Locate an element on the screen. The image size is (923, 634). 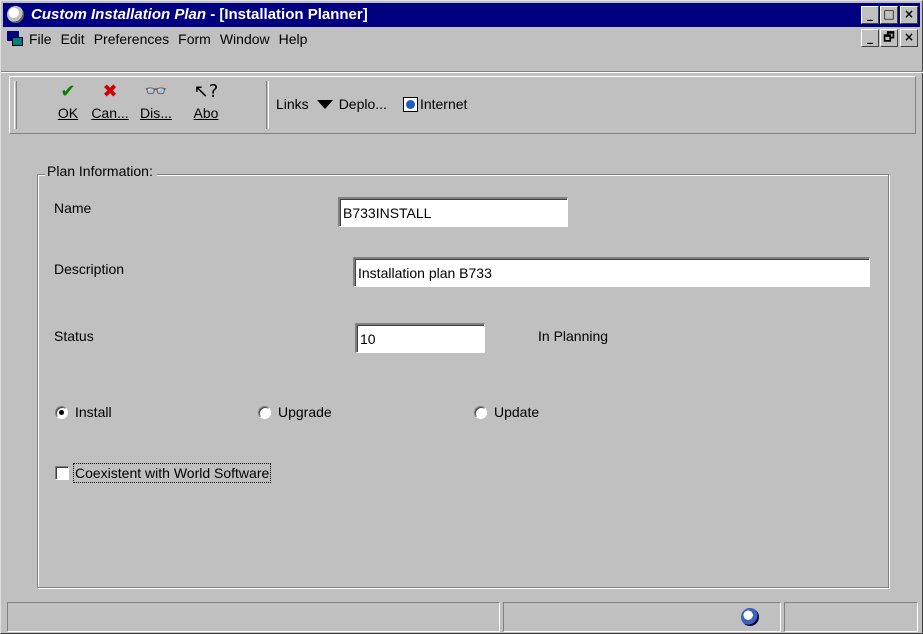
minimize-button: _ is located at coordinates (870, 15).